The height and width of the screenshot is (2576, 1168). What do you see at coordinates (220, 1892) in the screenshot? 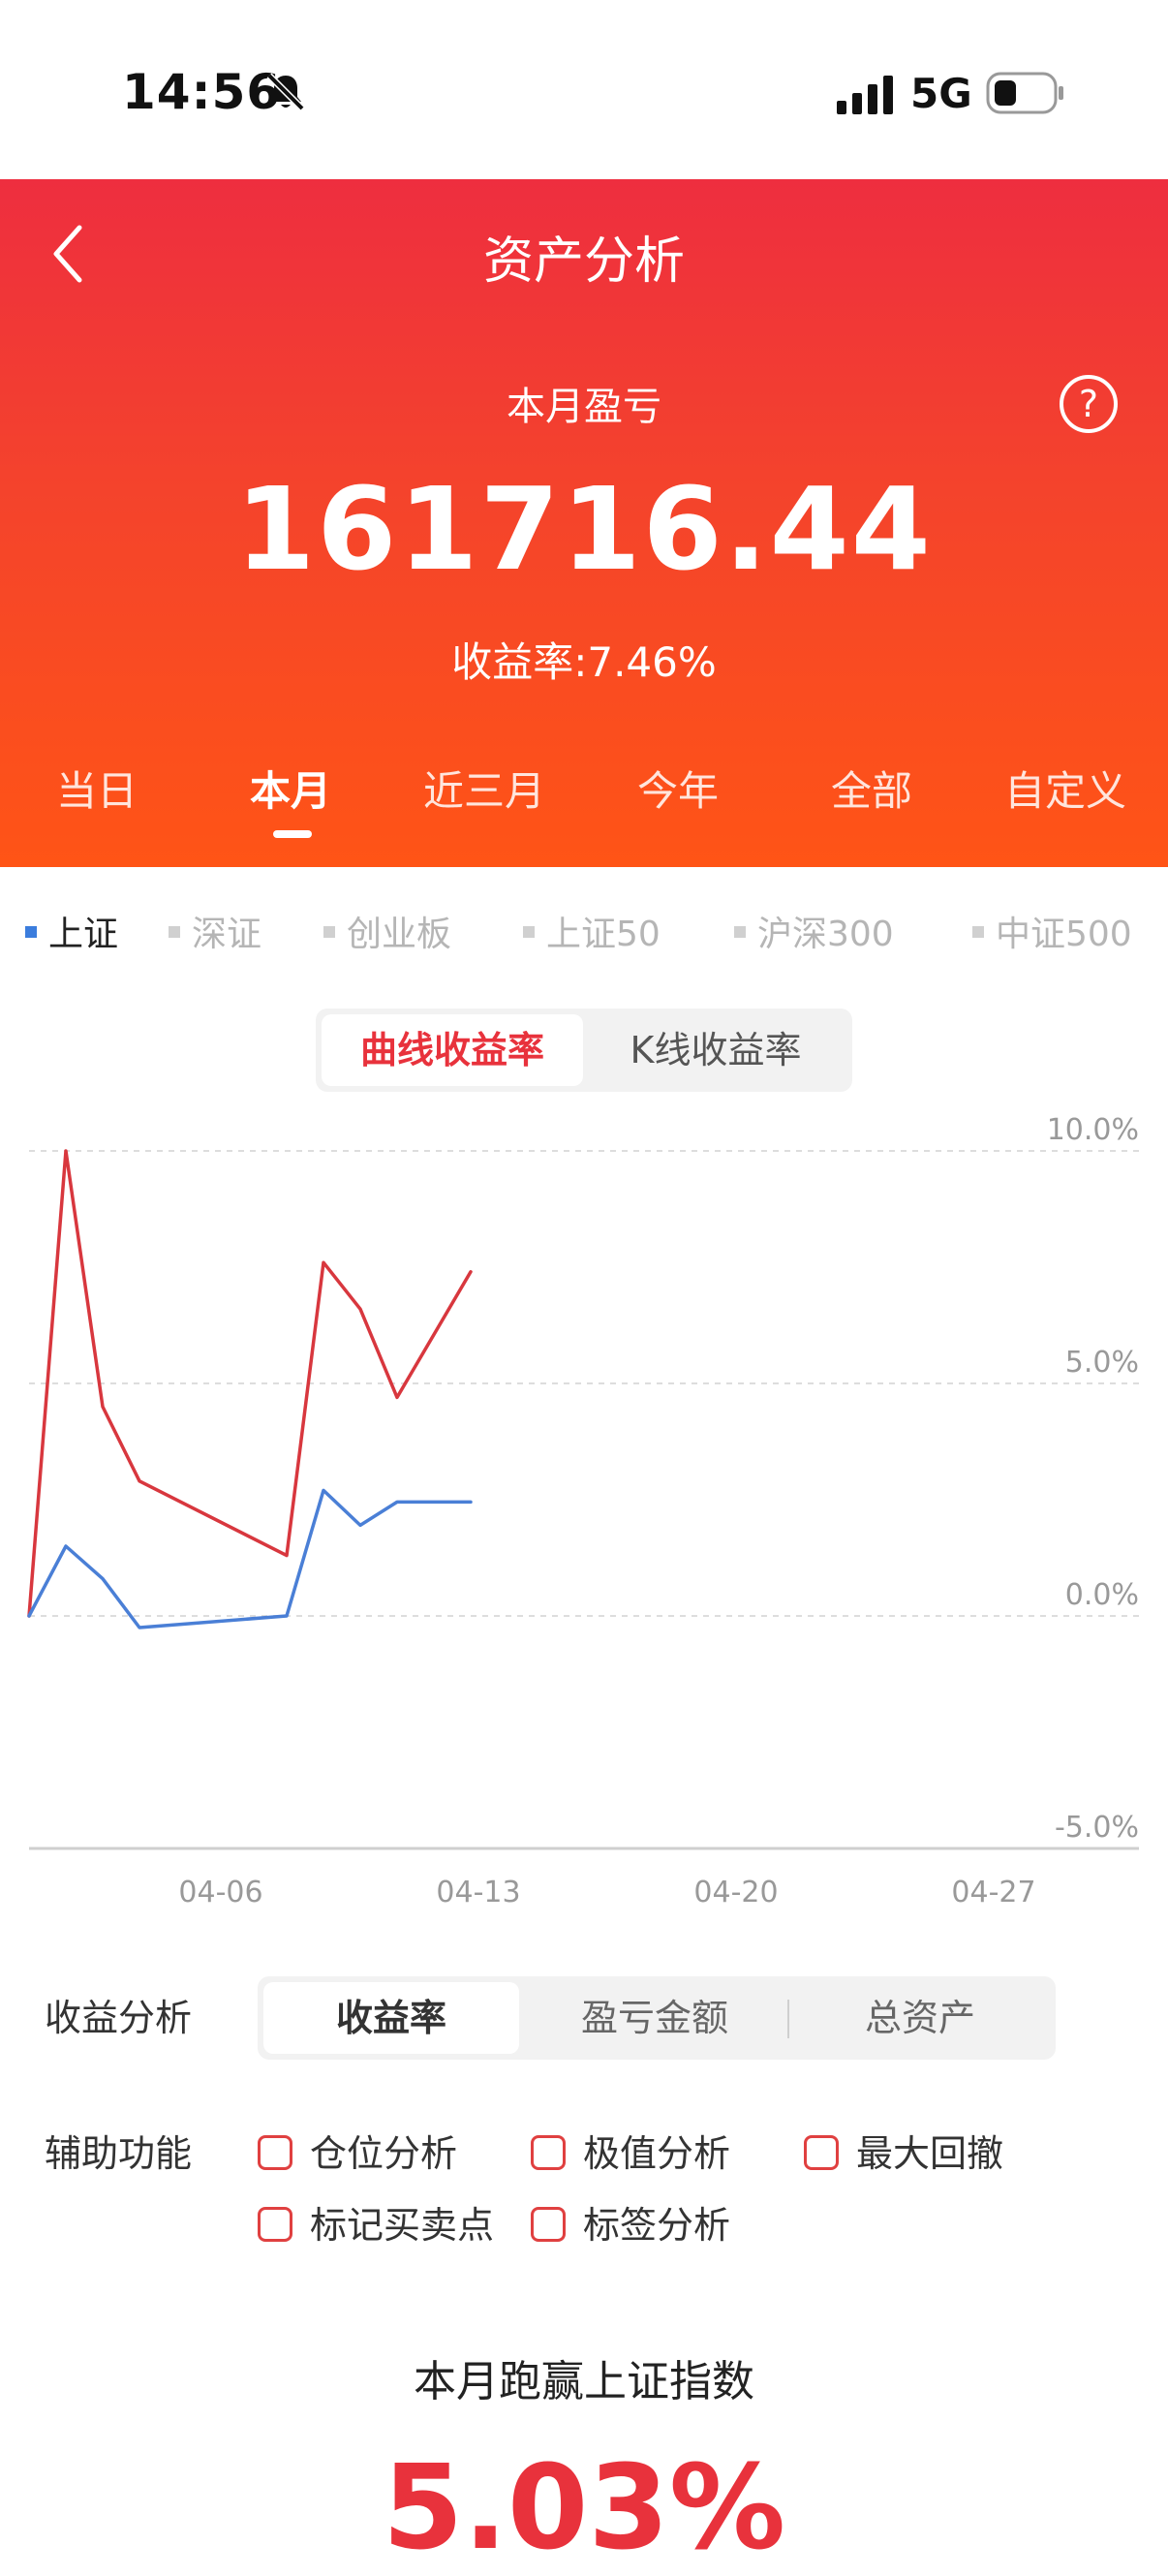
I see `x-tick-label: 04-06` at bounding box center [220, 1892].